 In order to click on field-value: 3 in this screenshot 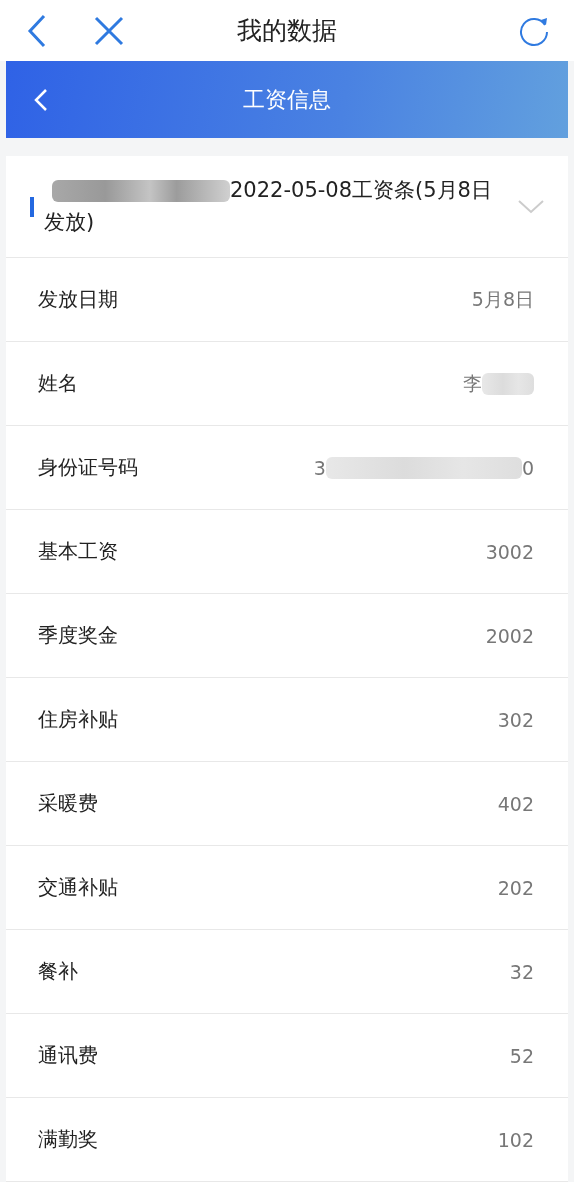, I will do `click(319, 467)`.